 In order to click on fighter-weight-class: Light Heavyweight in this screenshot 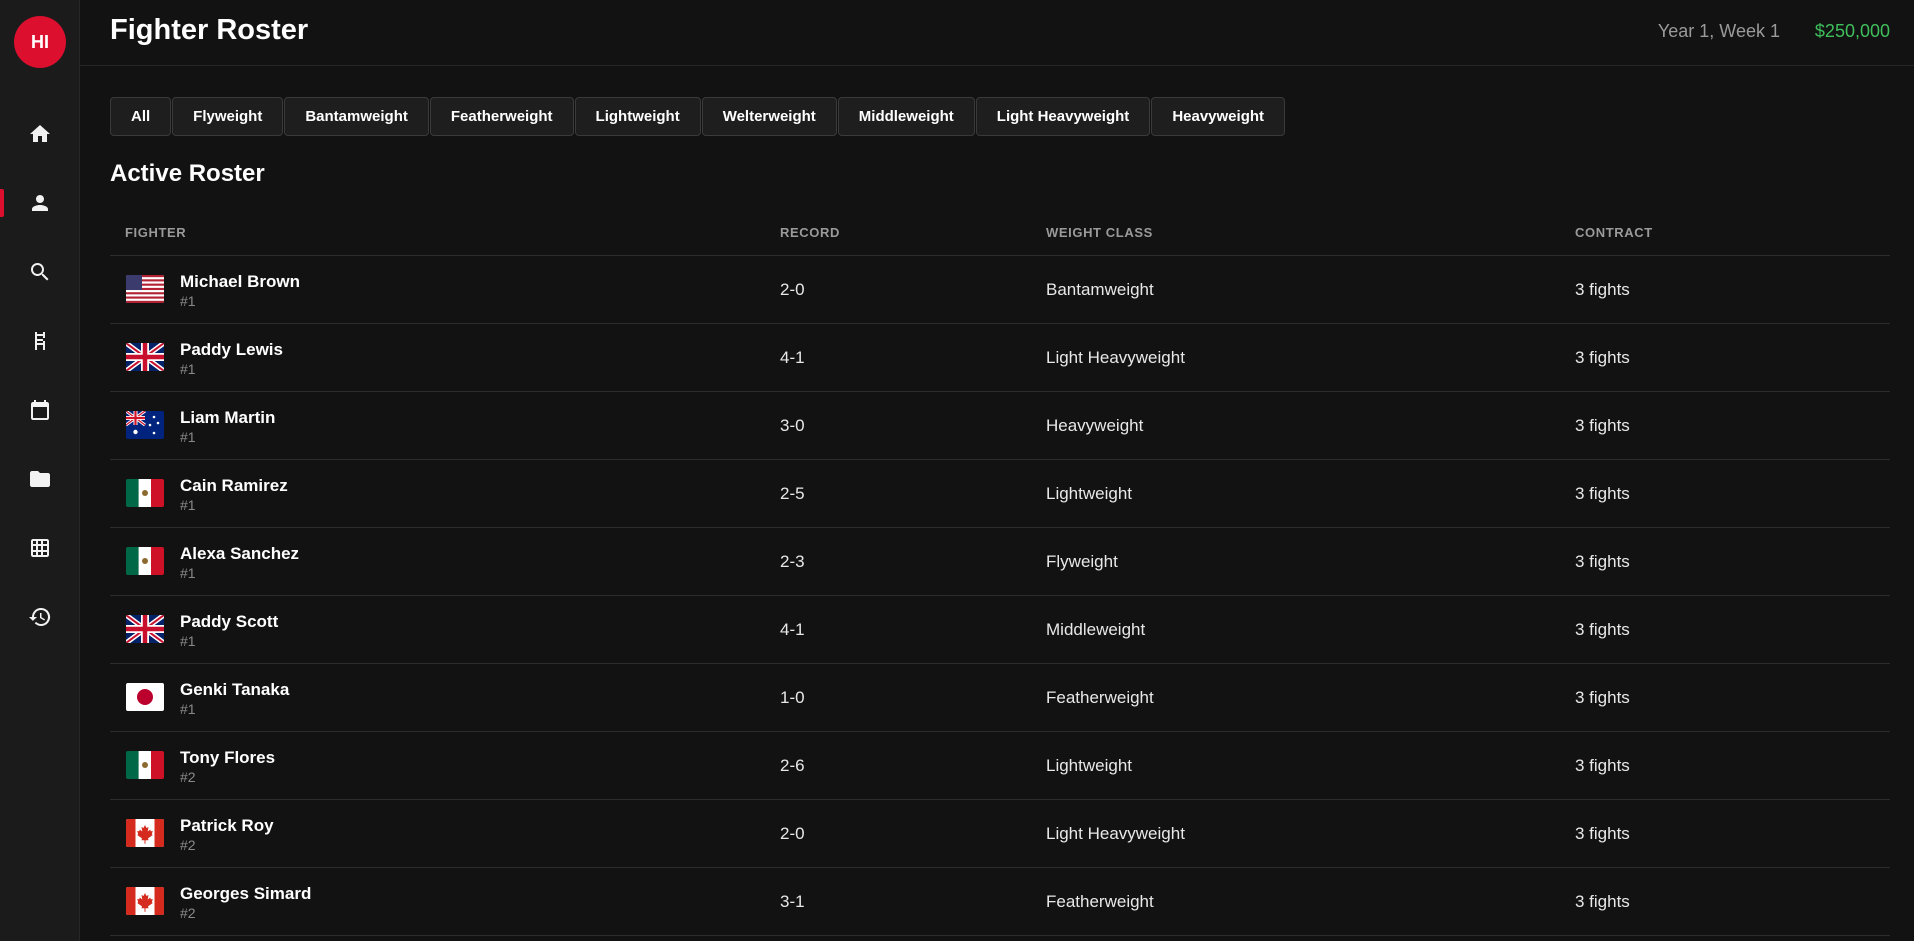, I will do `click(1115, 833)`.